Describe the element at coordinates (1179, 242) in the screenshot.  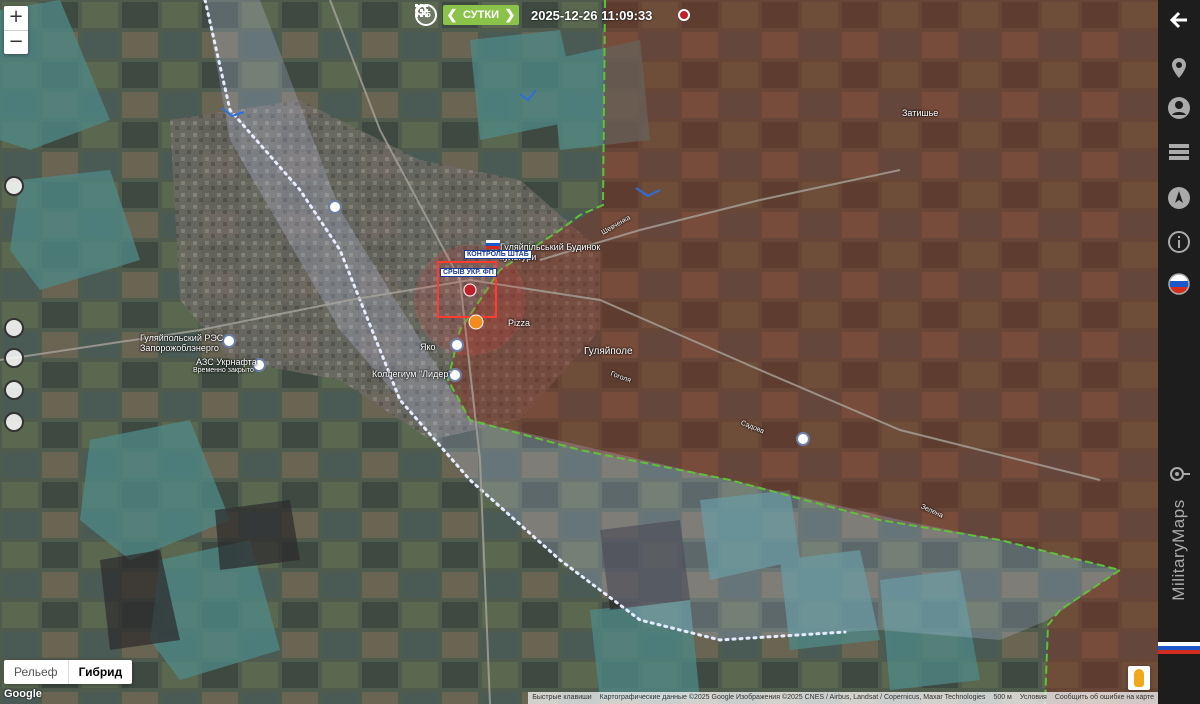
I see `info-icon` at that location.